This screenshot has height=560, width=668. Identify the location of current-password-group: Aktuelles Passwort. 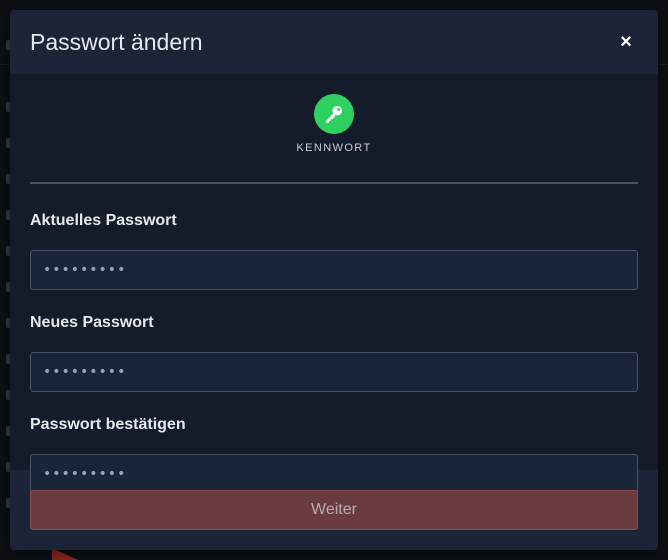
(334, 251).